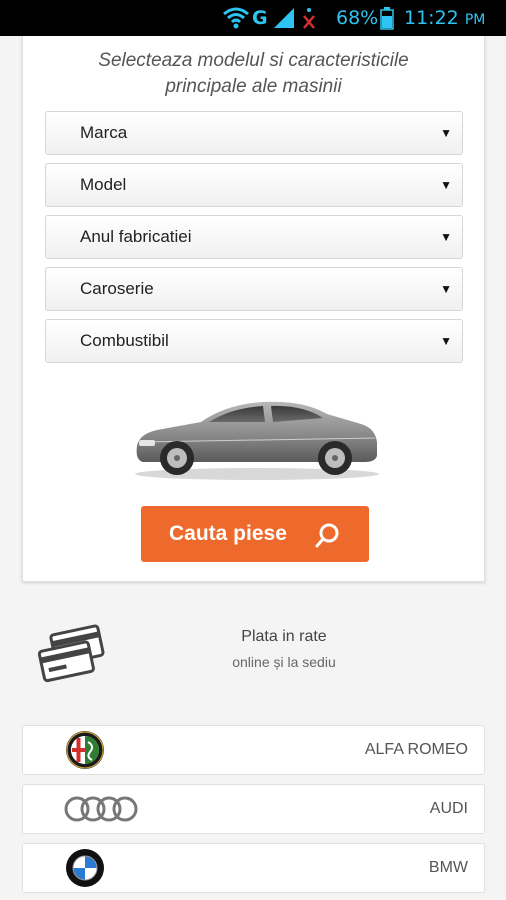  I want to click on body-type-select-label: Caroserie, so click(117, 288).